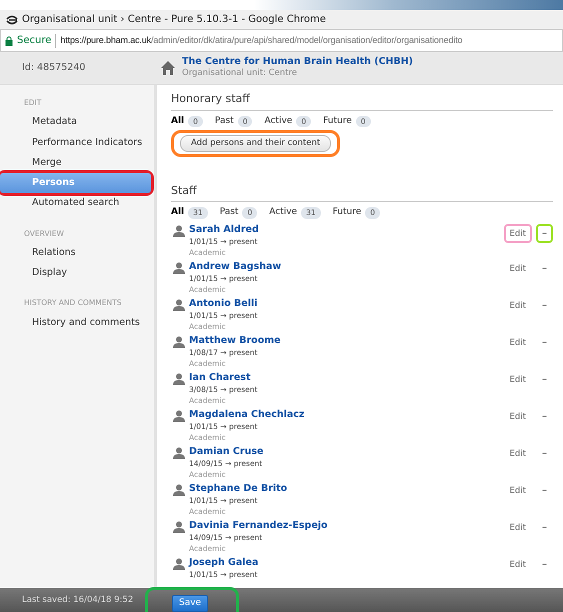 The height and width of the screenshot is (612, 563). I want to click on sidebar-item: Metadata, so click(77, 122).